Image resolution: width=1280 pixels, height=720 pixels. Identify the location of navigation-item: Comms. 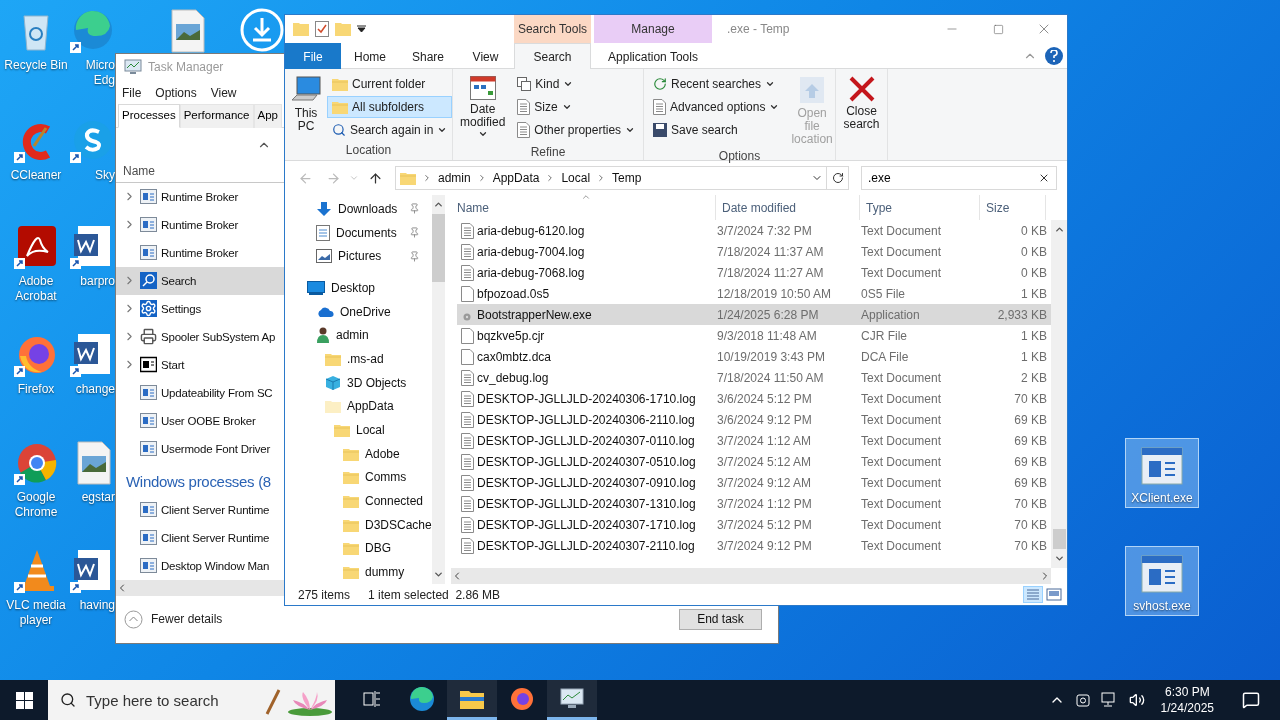
(358, 477).